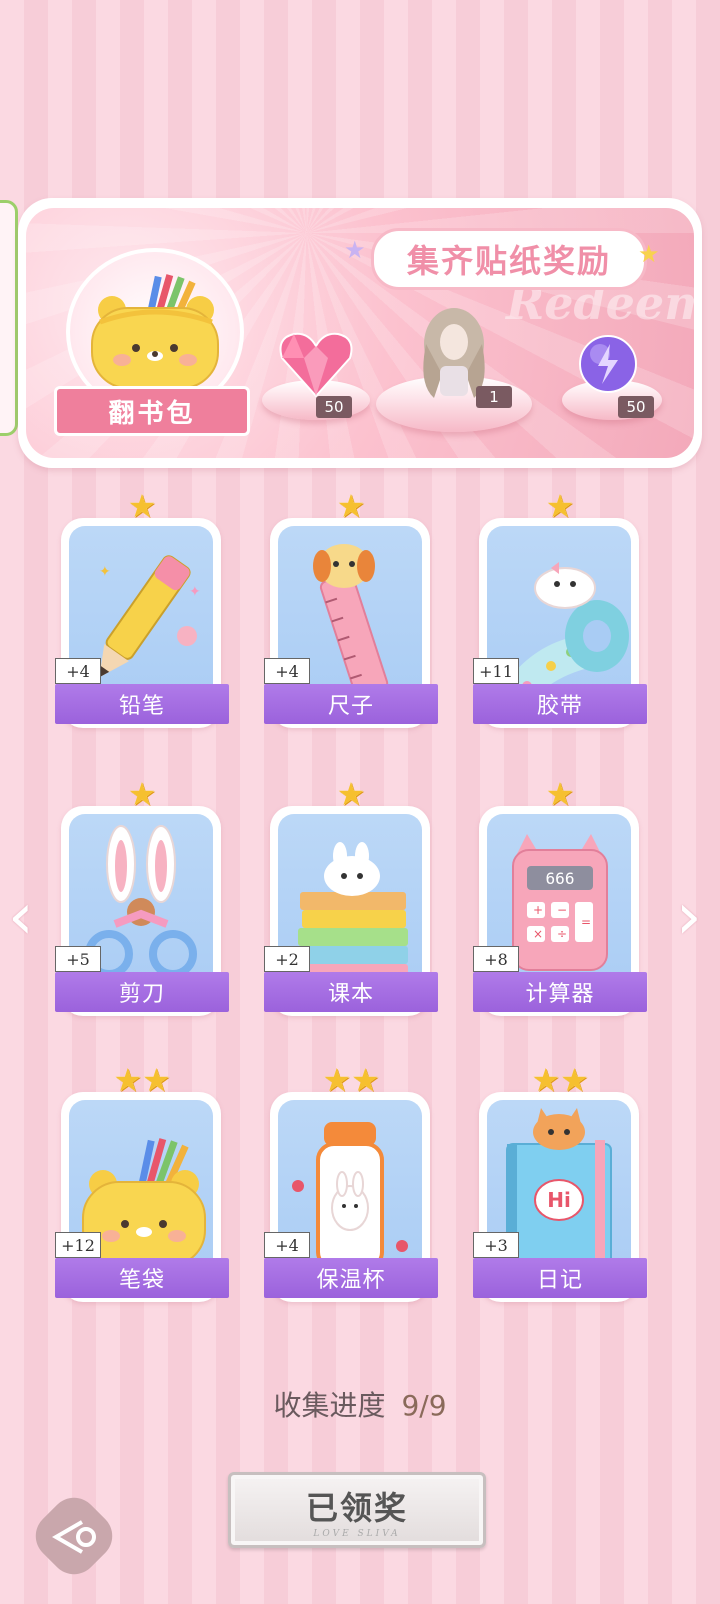 This screenshot has height=1604, width=720. I want to click on sticker-card-ruler: ★ 尺子 +4, so click(351, 613).